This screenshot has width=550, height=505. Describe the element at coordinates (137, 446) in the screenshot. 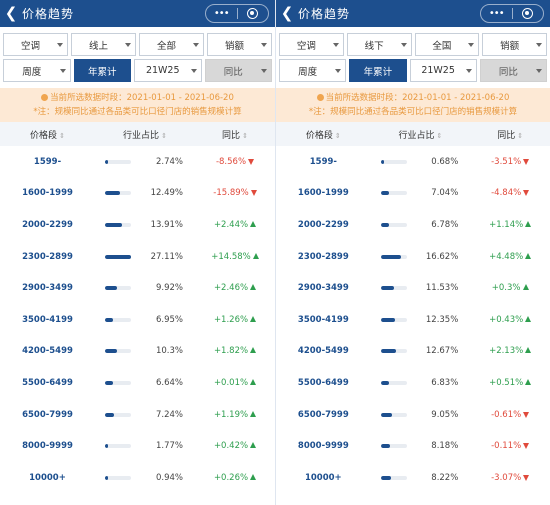

I see `table-row: 8000-9999 1.77% +0.42%` at that location.